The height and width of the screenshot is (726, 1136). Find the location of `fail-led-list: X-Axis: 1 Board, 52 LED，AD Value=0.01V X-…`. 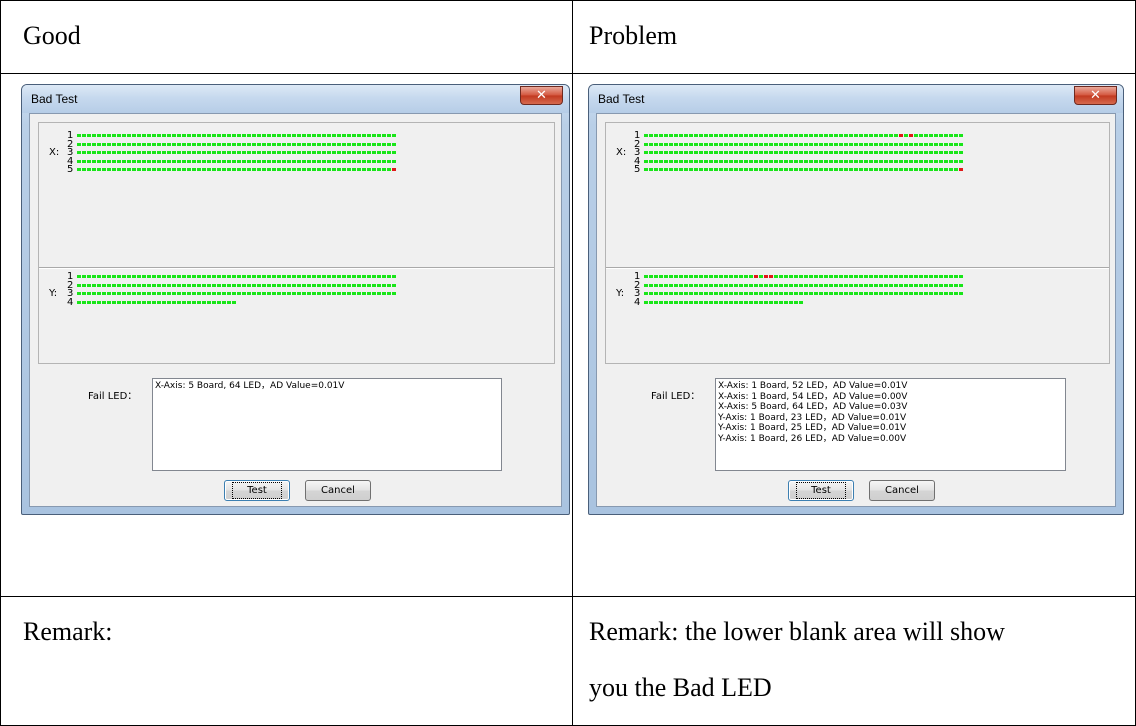

fail-led-list: X-Axis: 1 Board, 52 LED，AD Value=0.01V X-… is located at coordinates (890, 424).